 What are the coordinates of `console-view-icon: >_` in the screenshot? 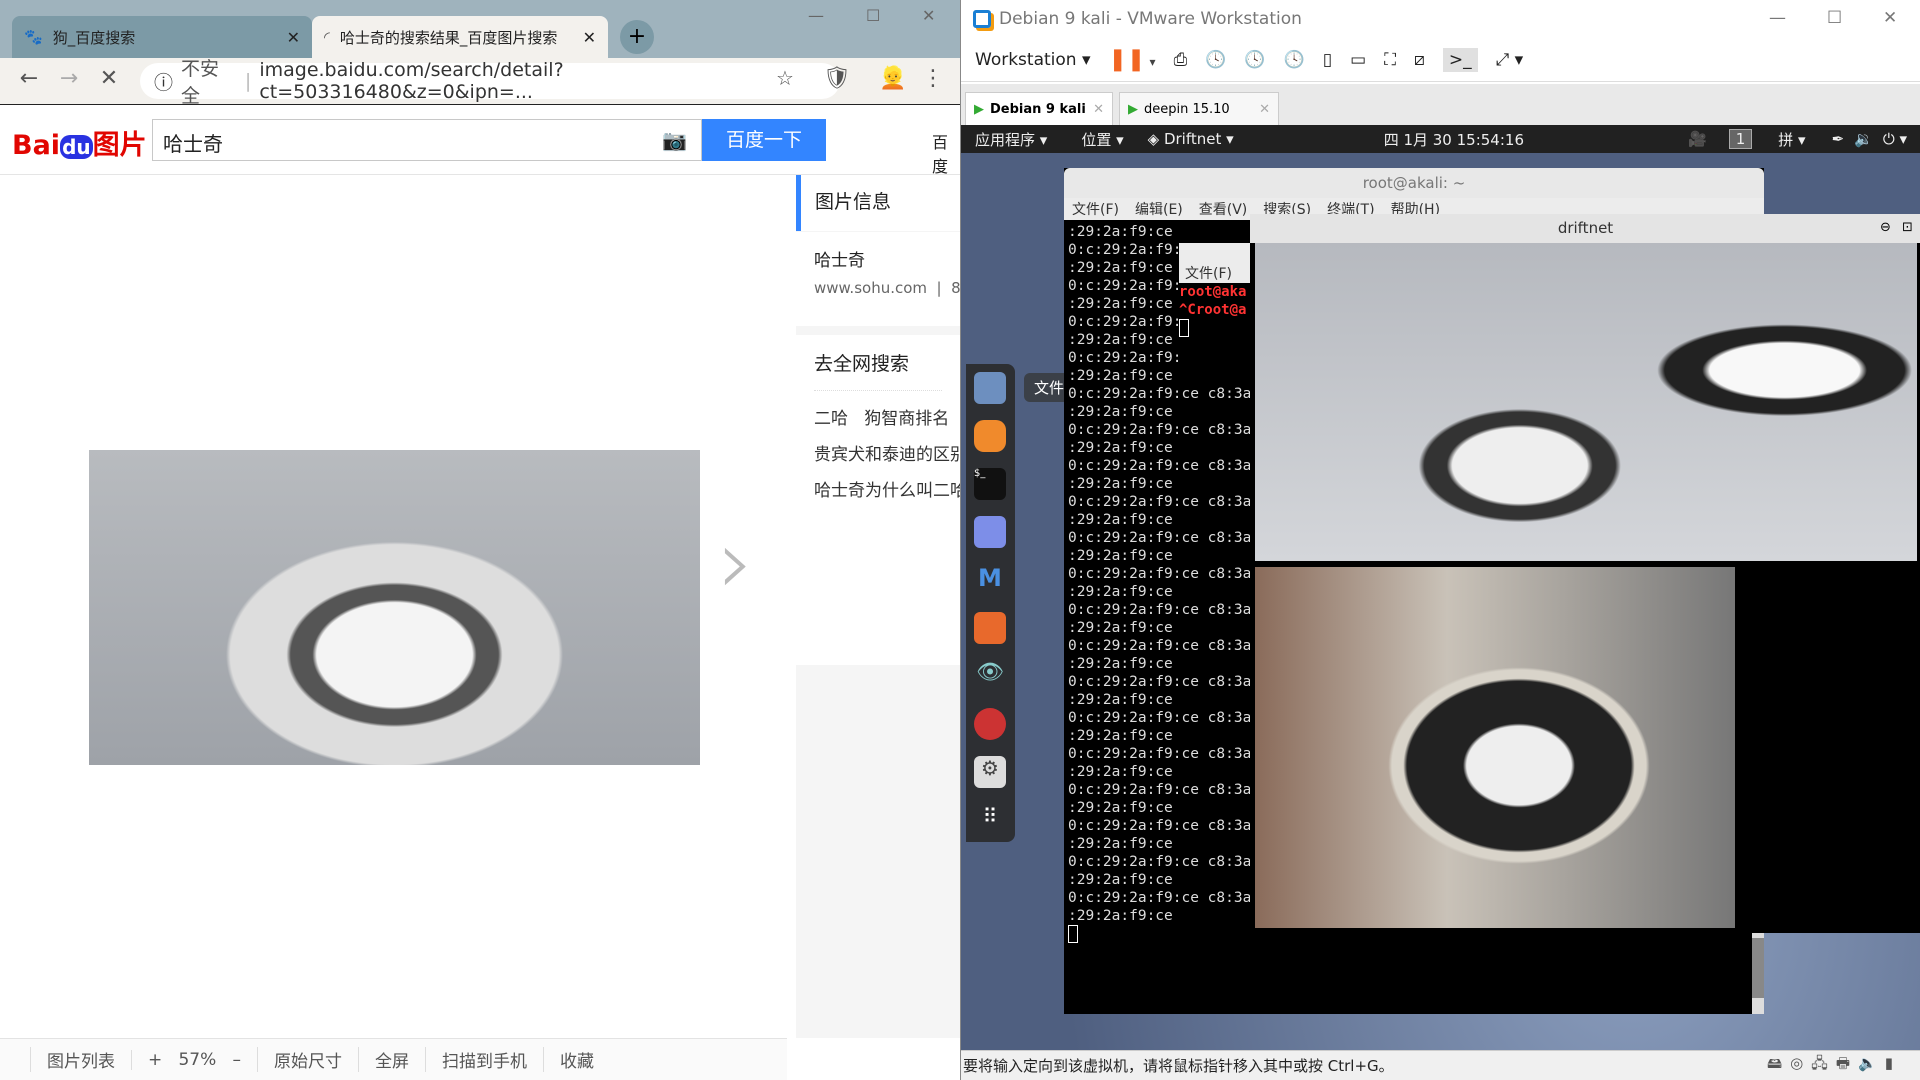 It's located at (1460, 59).